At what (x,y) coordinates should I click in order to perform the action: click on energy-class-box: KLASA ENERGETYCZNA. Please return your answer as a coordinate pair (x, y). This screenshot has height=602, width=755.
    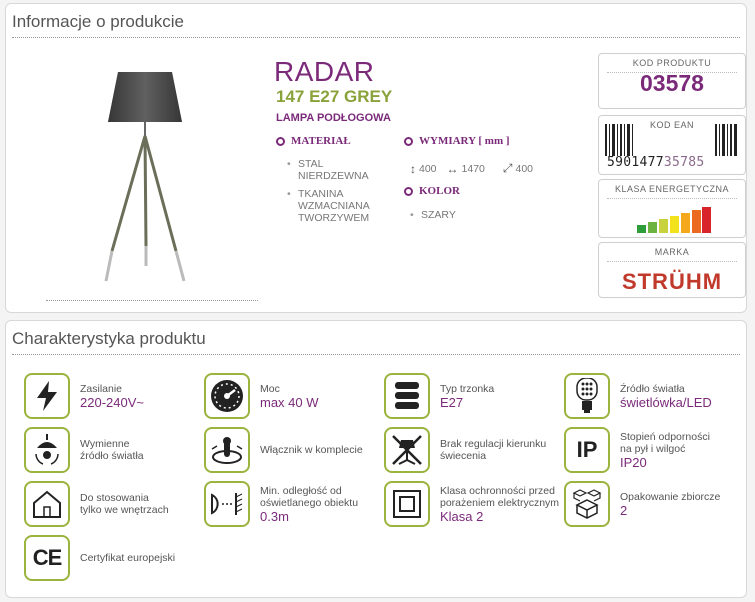
    Looking at the image, I should click on (672, 208).